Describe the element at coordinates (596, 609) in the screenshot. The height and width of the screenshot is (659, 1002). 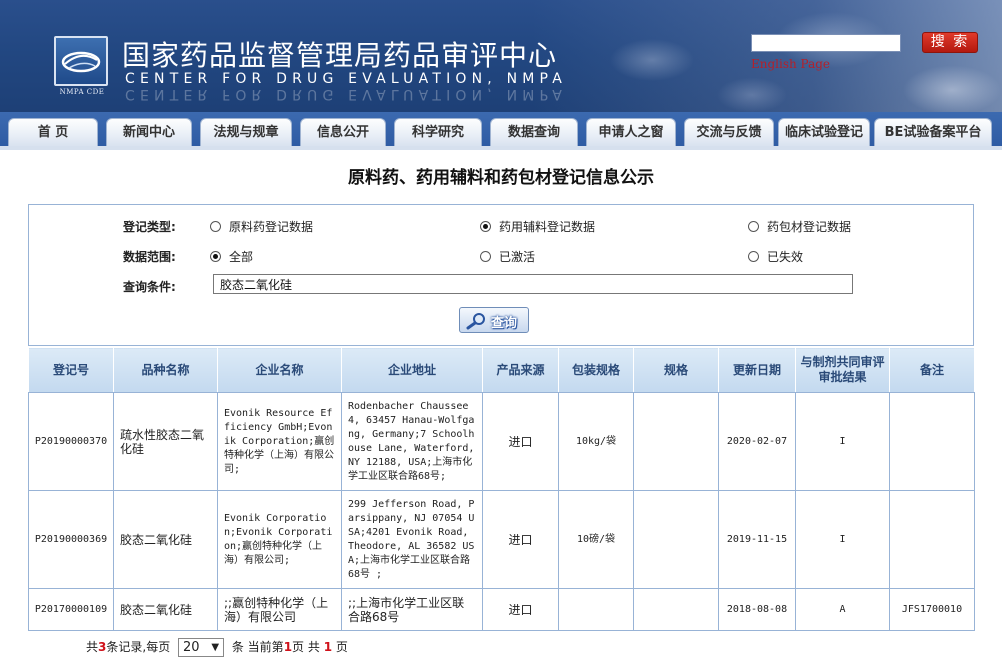
I see `cell-package` at that location.